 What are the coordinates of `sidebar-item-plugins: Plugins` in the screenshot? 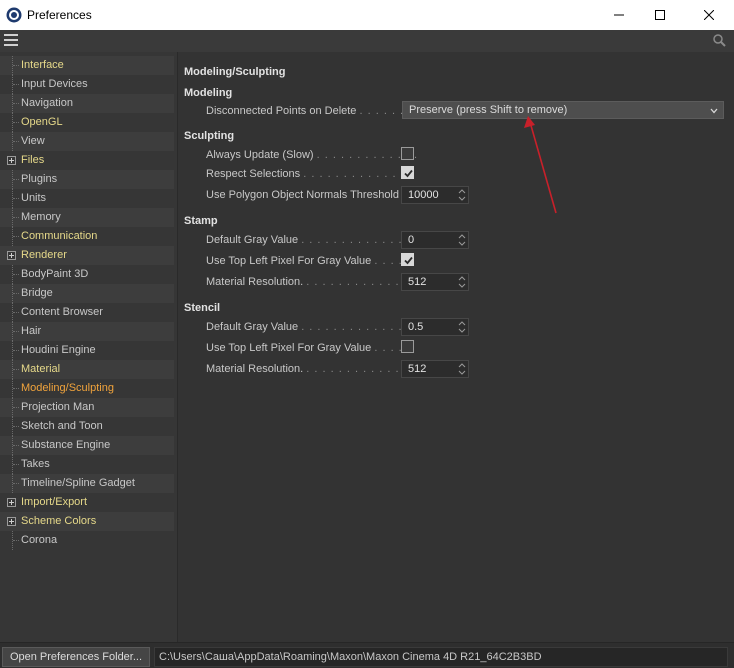 It's located at (87, 179).